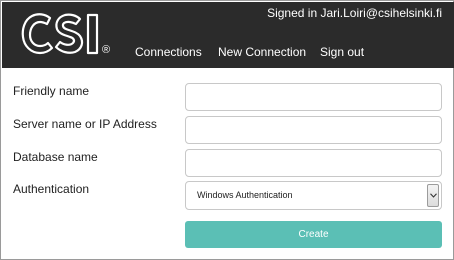 The width and height of the screenshot is (454, 260). What do you see at coordinates (342, 52) in the screenshot?
I see `nav-sign-out-link: Sign out` at bounding box center [342, 52].